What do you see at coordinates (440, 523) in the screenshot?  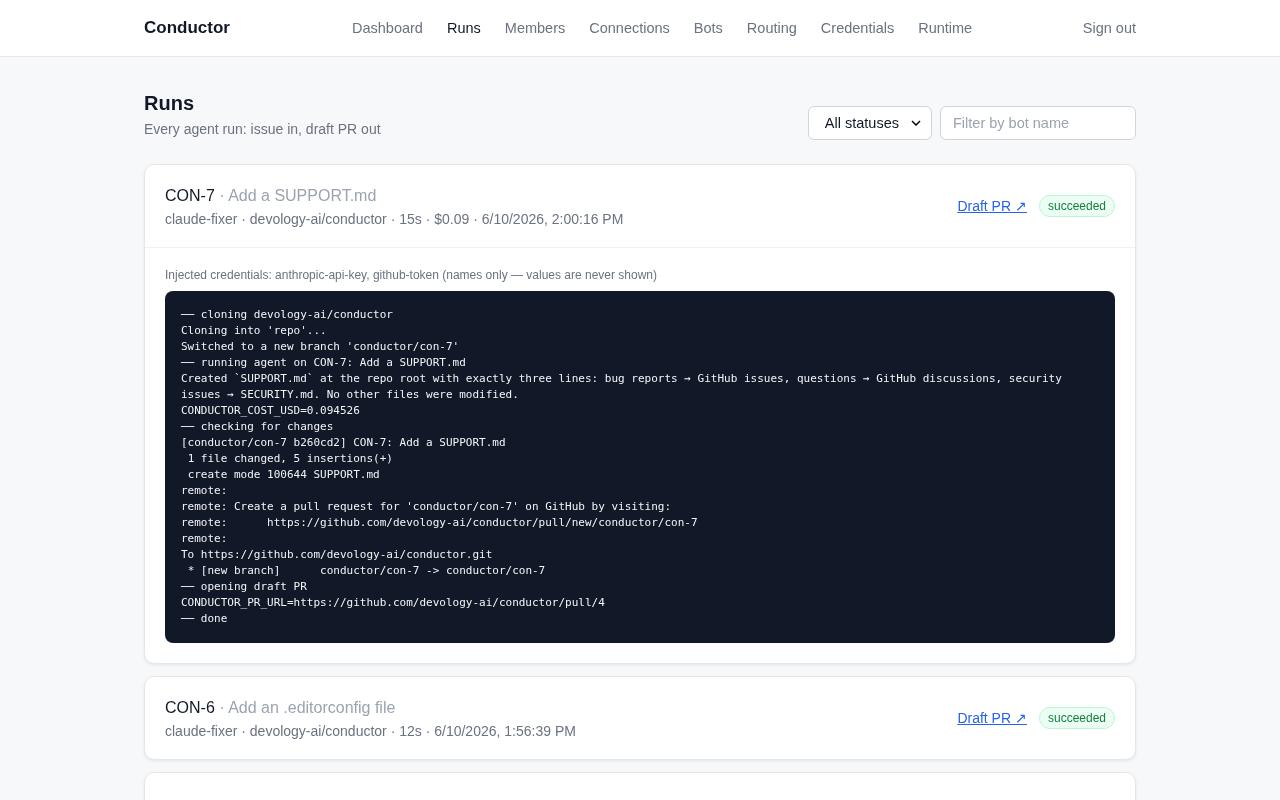 I see `log-line: remote: https://github.com/devology-ai/conductor/pull/new/conductor/con-7` at bounding box center [440, 523].